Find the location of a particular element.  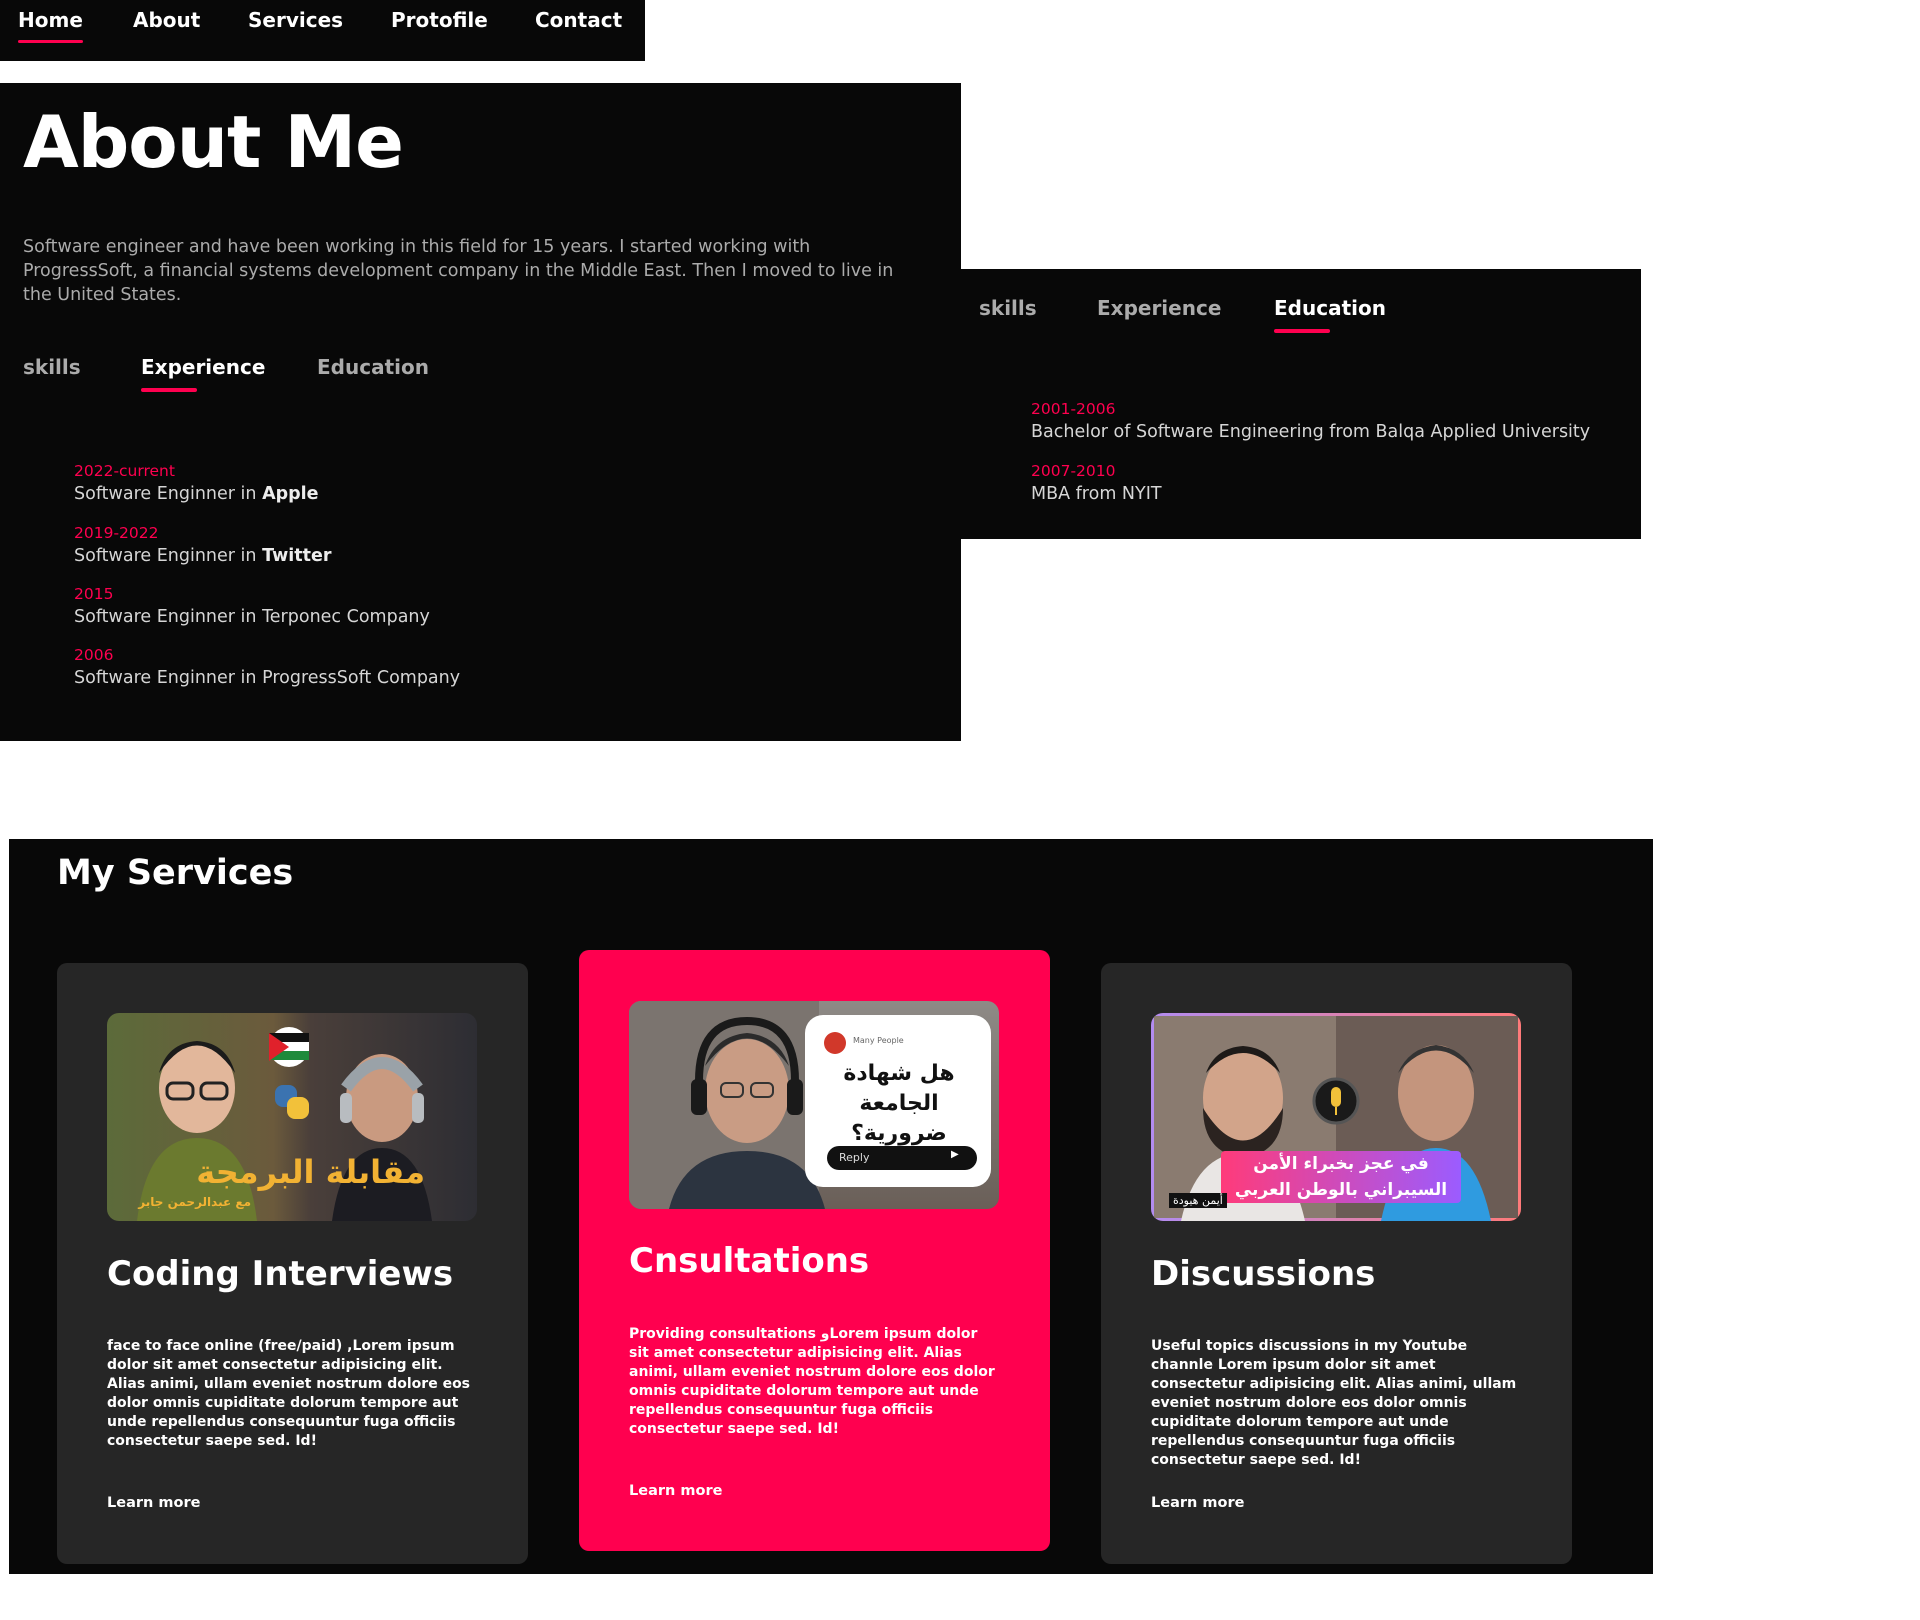

experience-org: Twitter is located at coordinates (297, 556).